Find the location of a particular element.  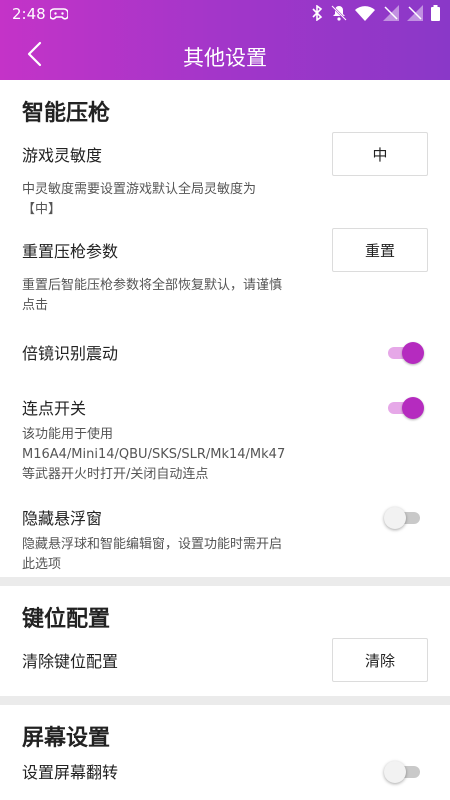

scope-vibration-toggle is located at coordinates (405, 352).